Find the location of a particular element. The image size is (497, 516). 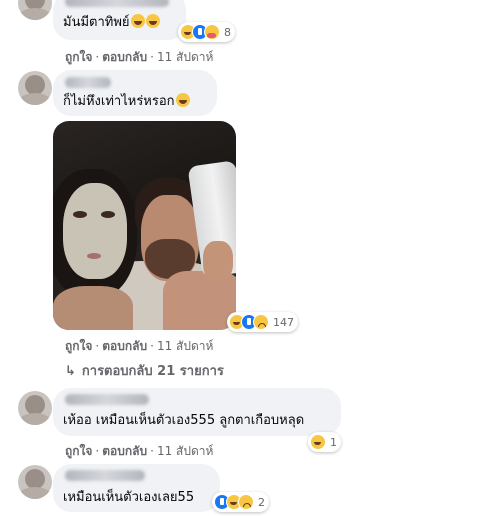

reaction-count: 2 is located at coordinates (261, 502).